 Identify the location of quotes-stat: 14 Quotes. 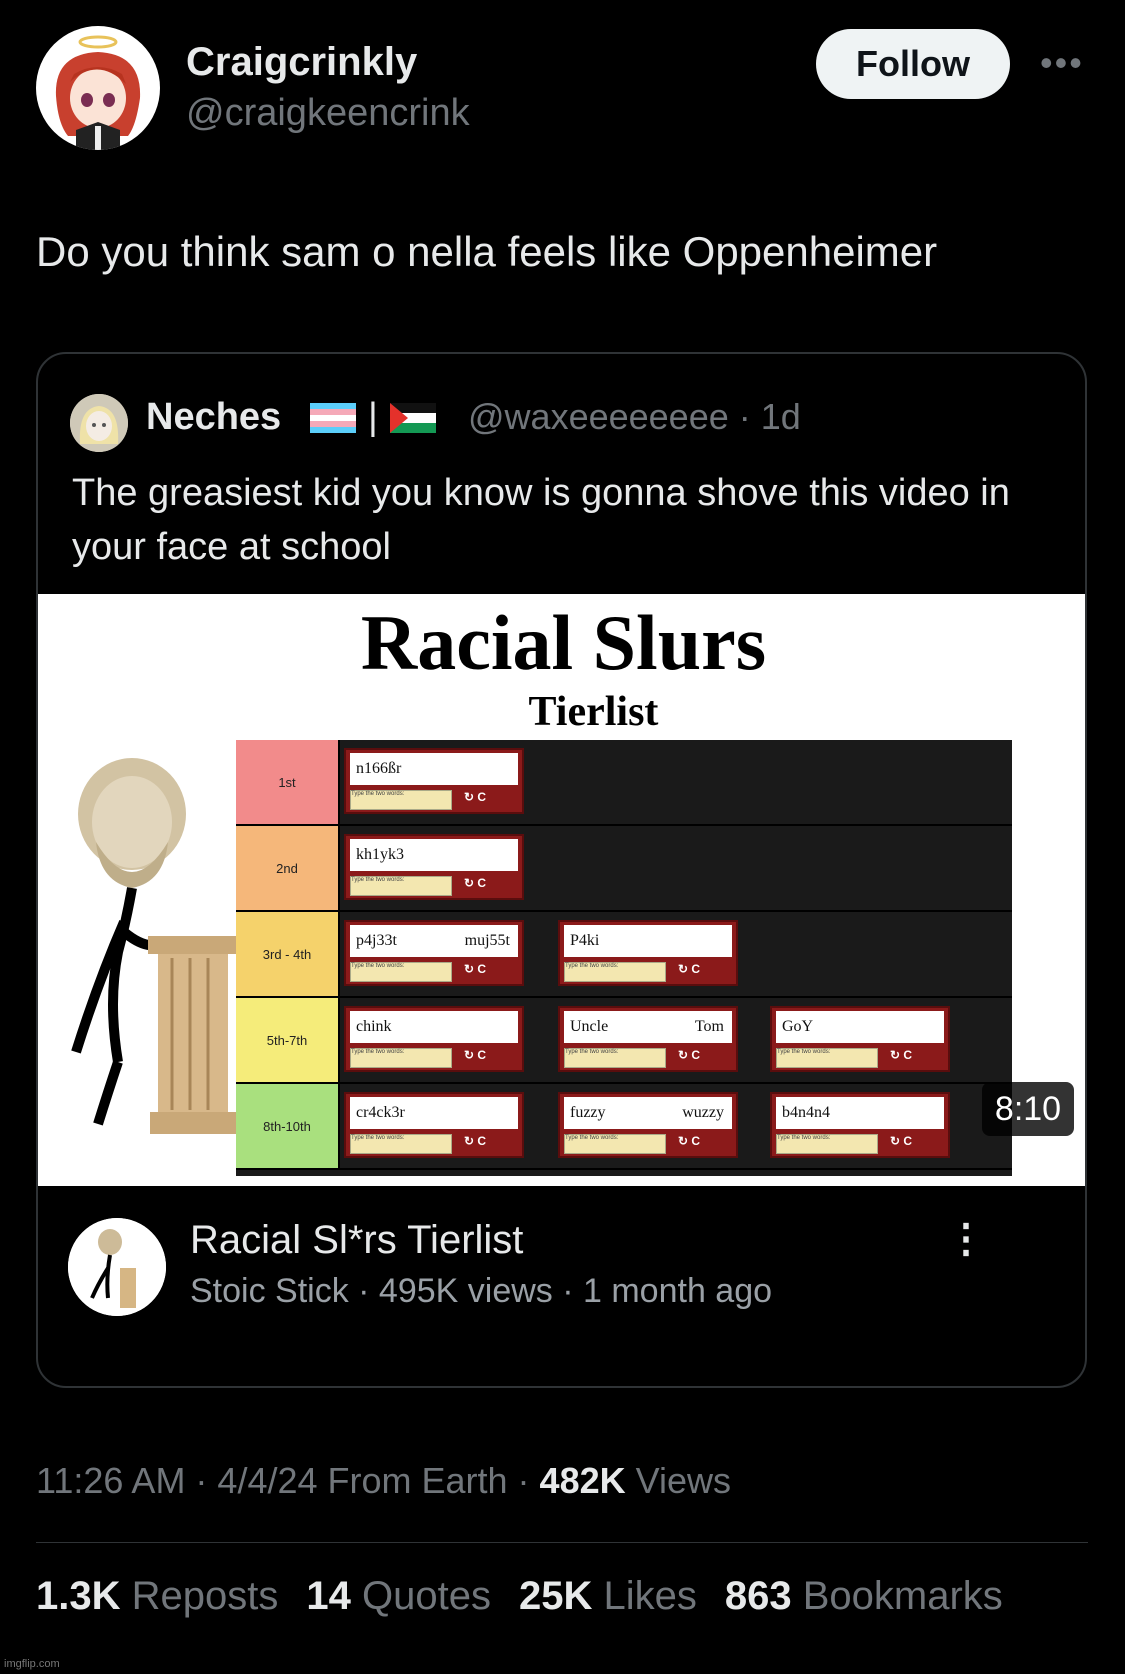
(398, 1596).